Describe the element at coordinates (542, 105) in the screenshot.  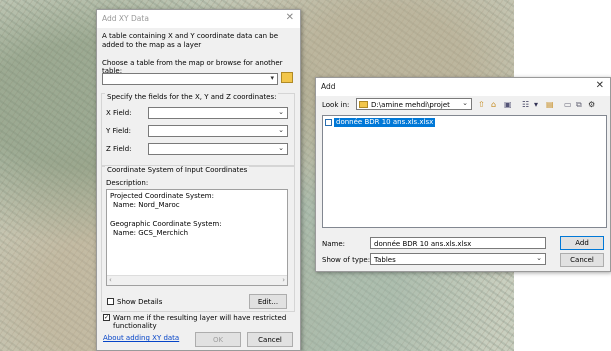
I see `toolbar: ⇧ ⌂ ▣ ☷ ▾ ▤ ▭ ⧉ ⚙` at that location.